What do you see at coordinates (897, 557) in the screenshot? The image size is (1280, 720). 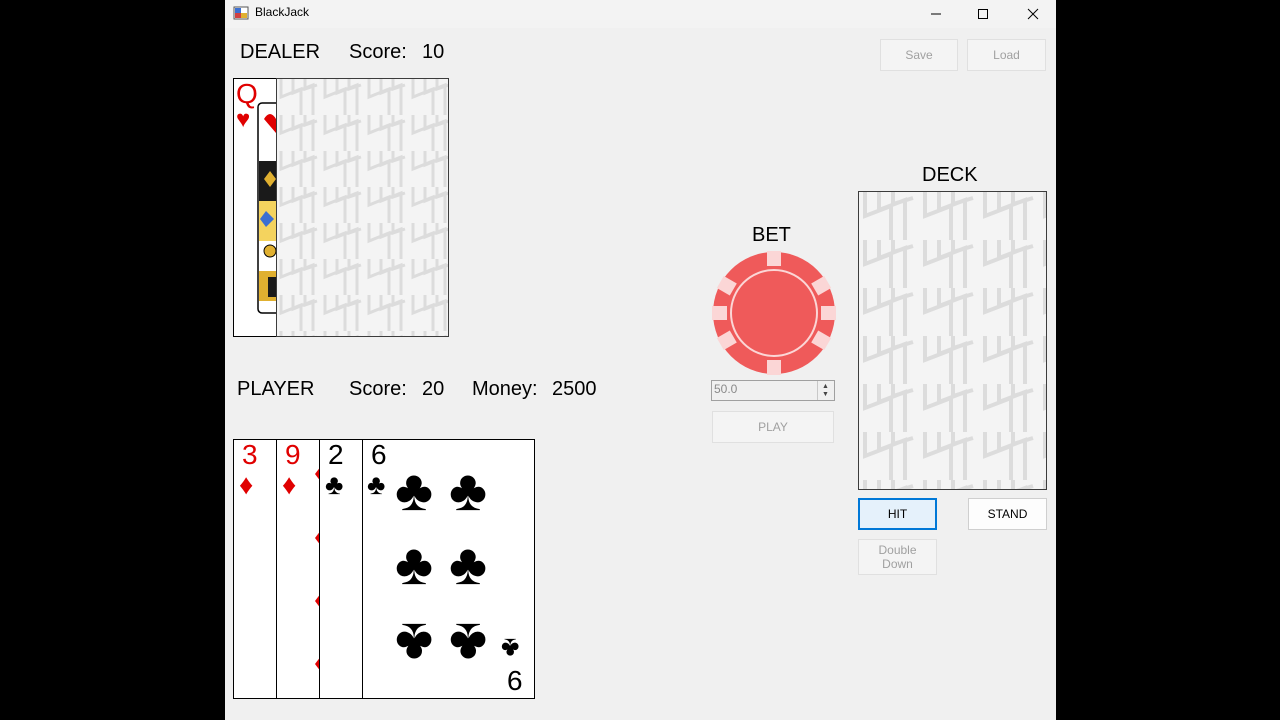 I see `double-down-button: Double Down` at bounding box center [897, 557].